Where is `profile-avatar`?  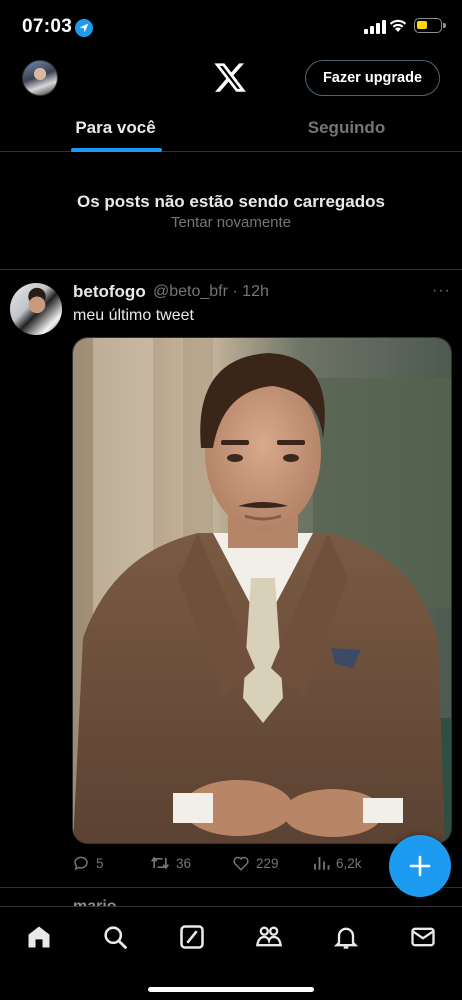
profile-avatar is located at coordinates (40, 78).